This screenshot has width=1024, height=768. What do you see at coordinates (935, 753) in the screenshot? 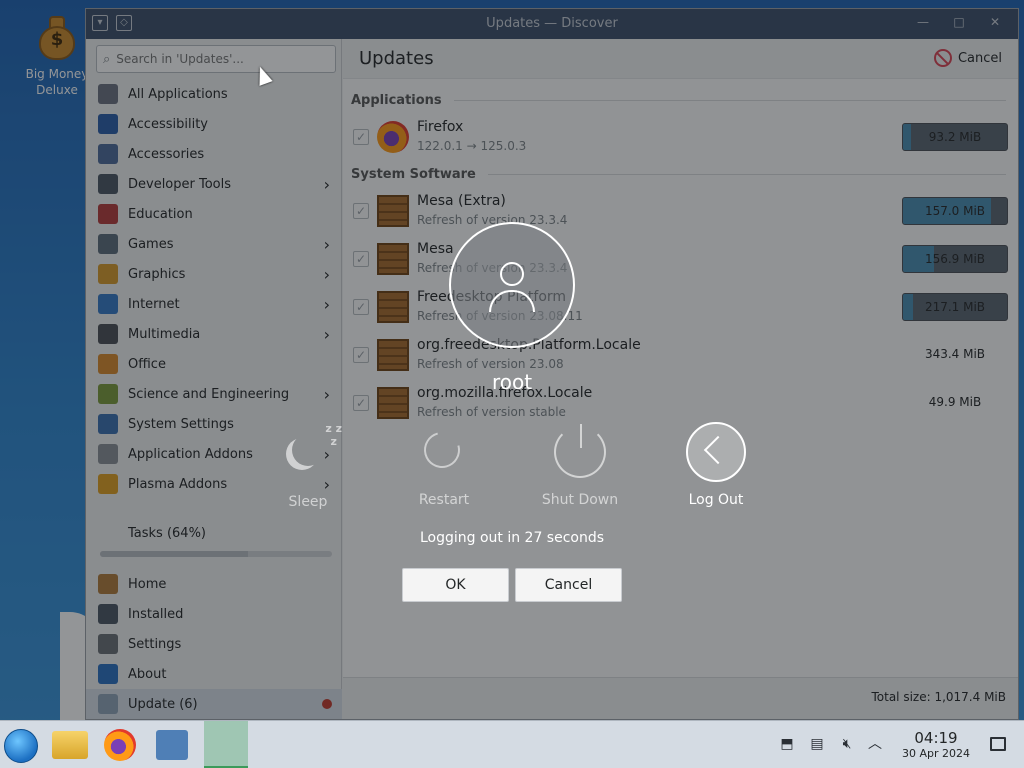
I see `clock-date: 30 Apr 2024` at bounding box center [935, 753].